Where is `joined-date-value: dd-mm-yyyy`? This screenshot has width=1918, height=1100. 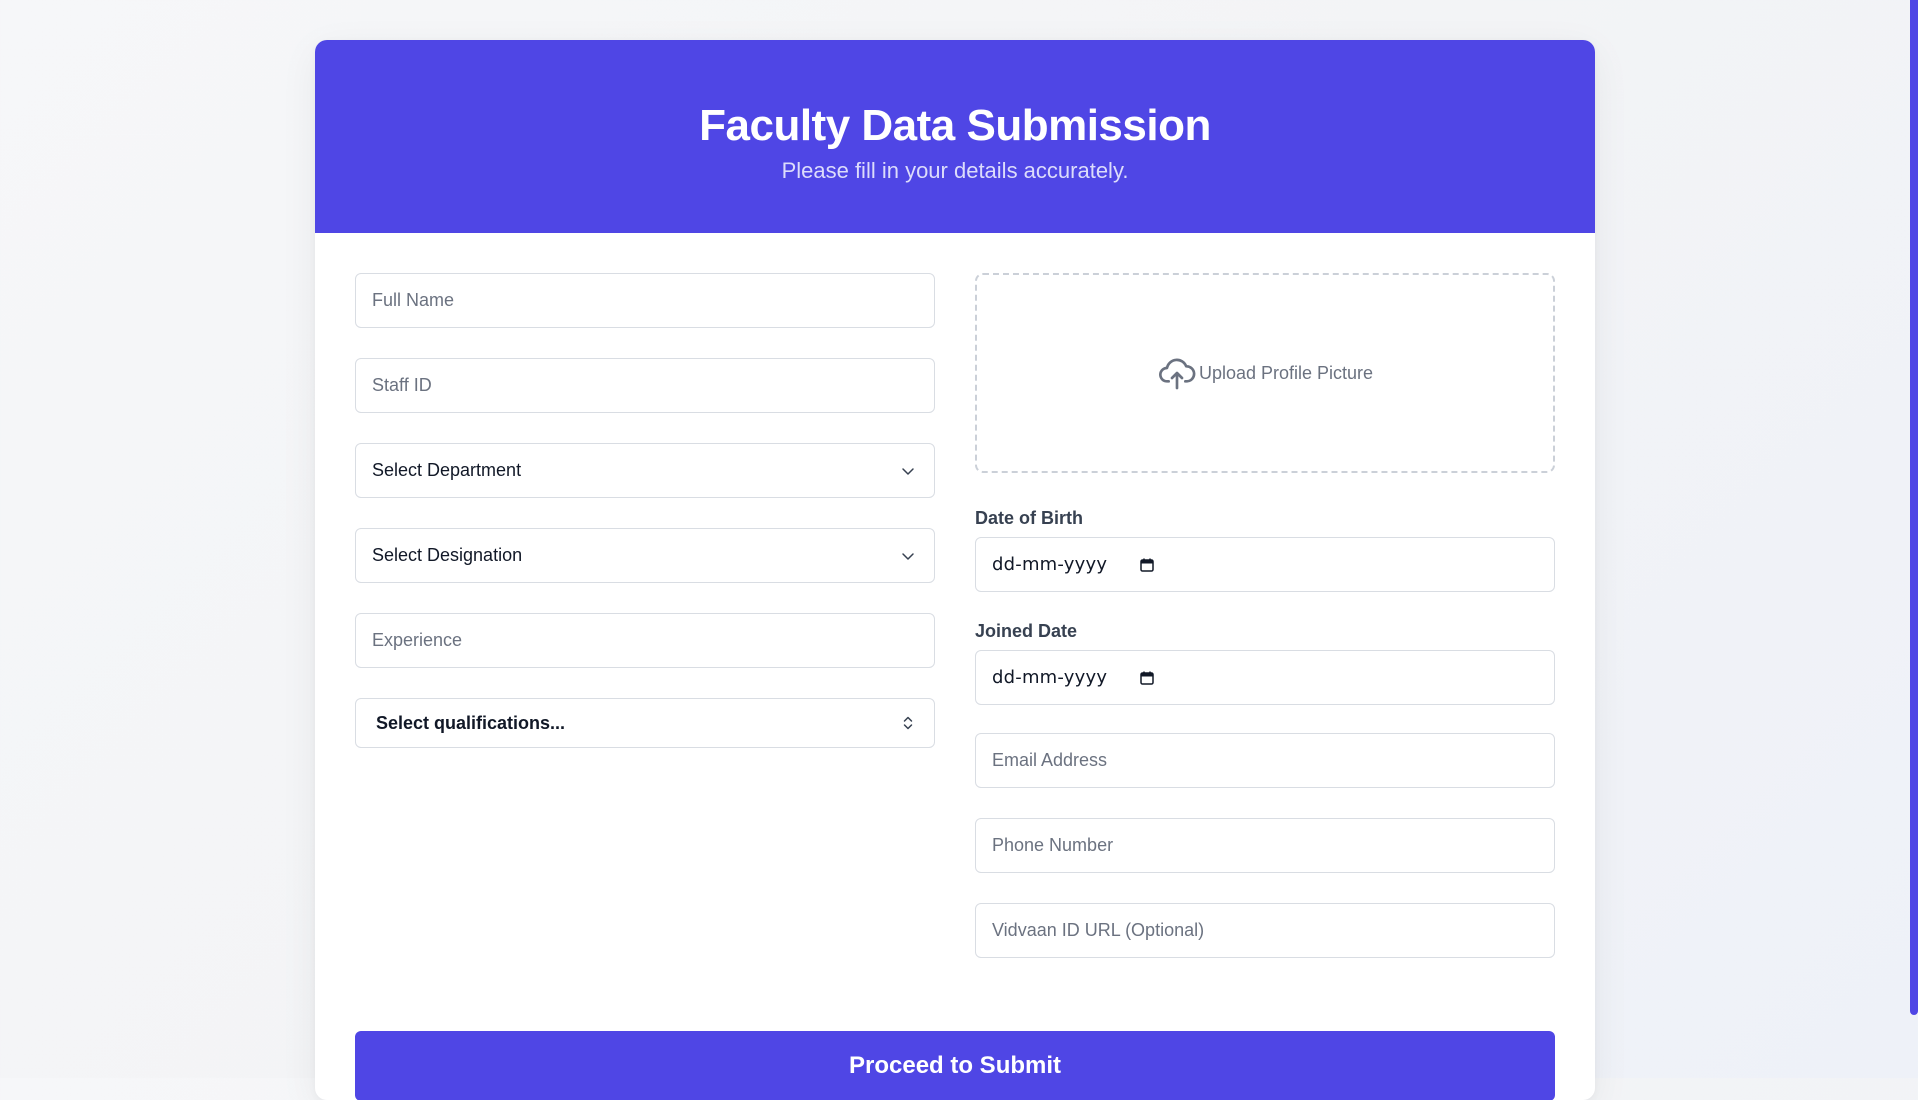 joined-date-value: dd-mm-yyyy is located at coordinates (1050, 677).